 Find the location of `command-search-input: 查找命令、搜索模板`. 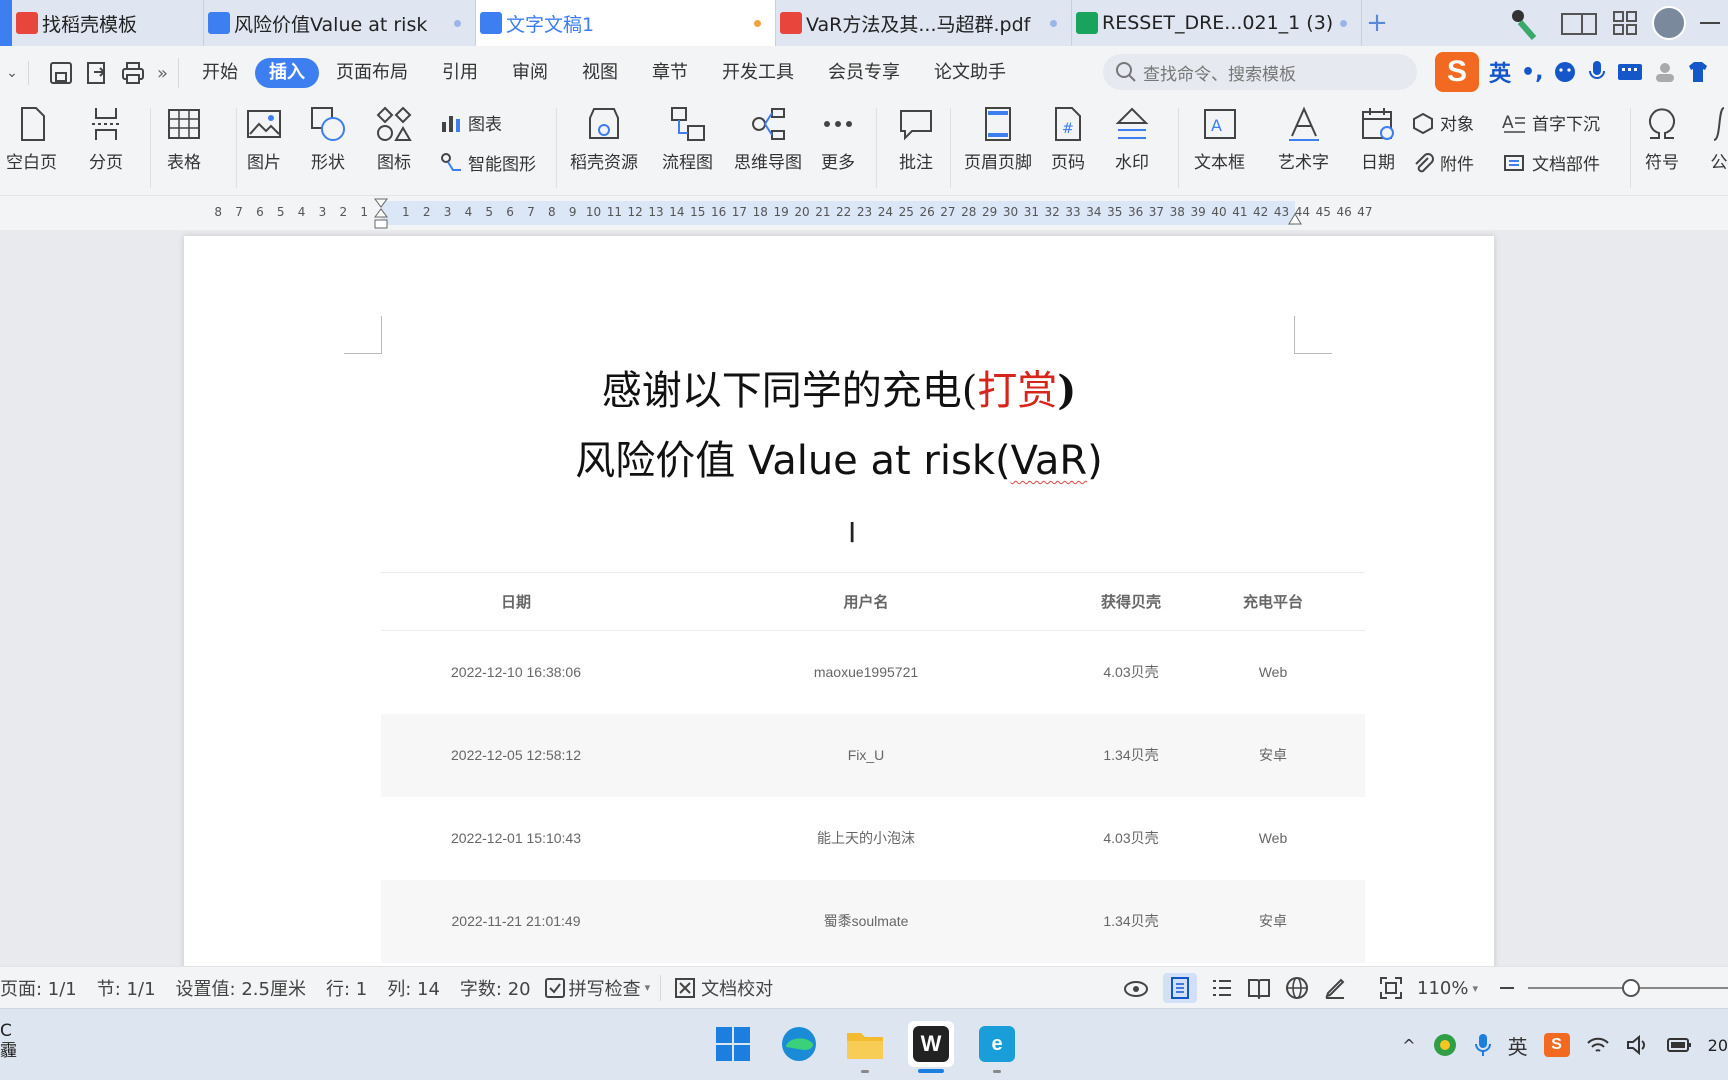

command-search-input: 查找命令、搜索模板 is located at coordinates (1260, 72).